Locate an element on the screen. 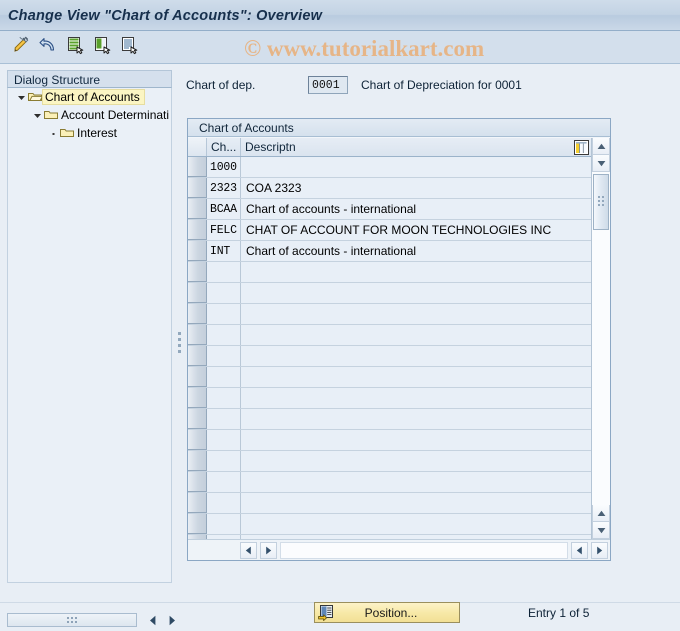  horizontal-scroll-track is located at coordinates (424, 550).